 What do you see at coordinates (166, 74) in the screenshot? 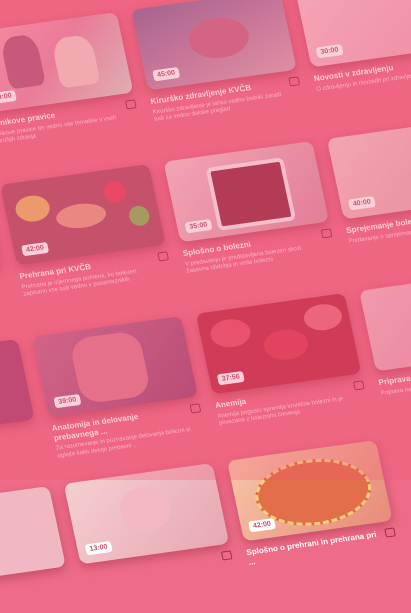
I see `duration-badge: 45:00` at bounding box center [166, 74].